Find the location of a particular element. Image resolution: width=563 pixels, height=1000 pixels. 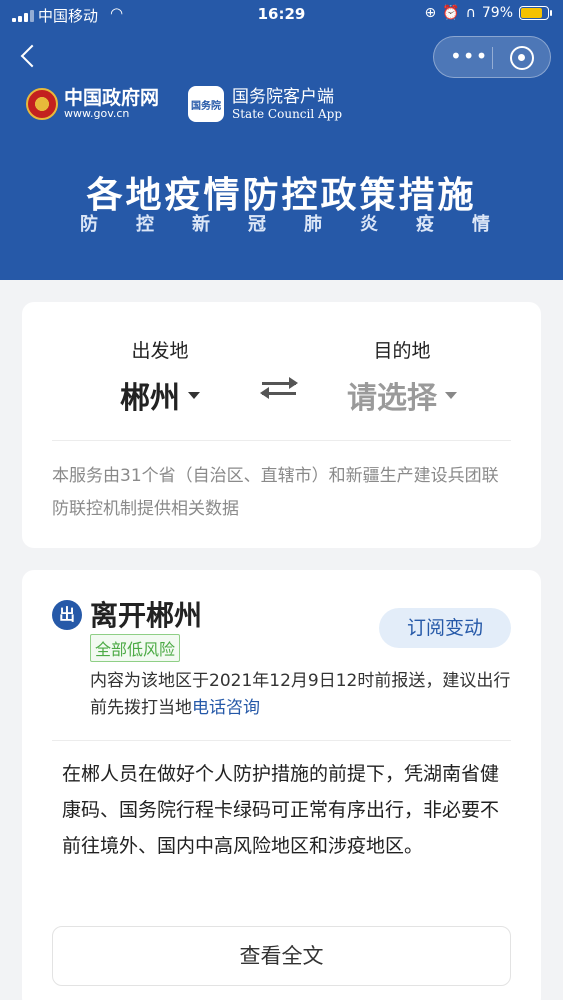

risk-level-tag: 全部低风险 is located at coordinates (135, 648).